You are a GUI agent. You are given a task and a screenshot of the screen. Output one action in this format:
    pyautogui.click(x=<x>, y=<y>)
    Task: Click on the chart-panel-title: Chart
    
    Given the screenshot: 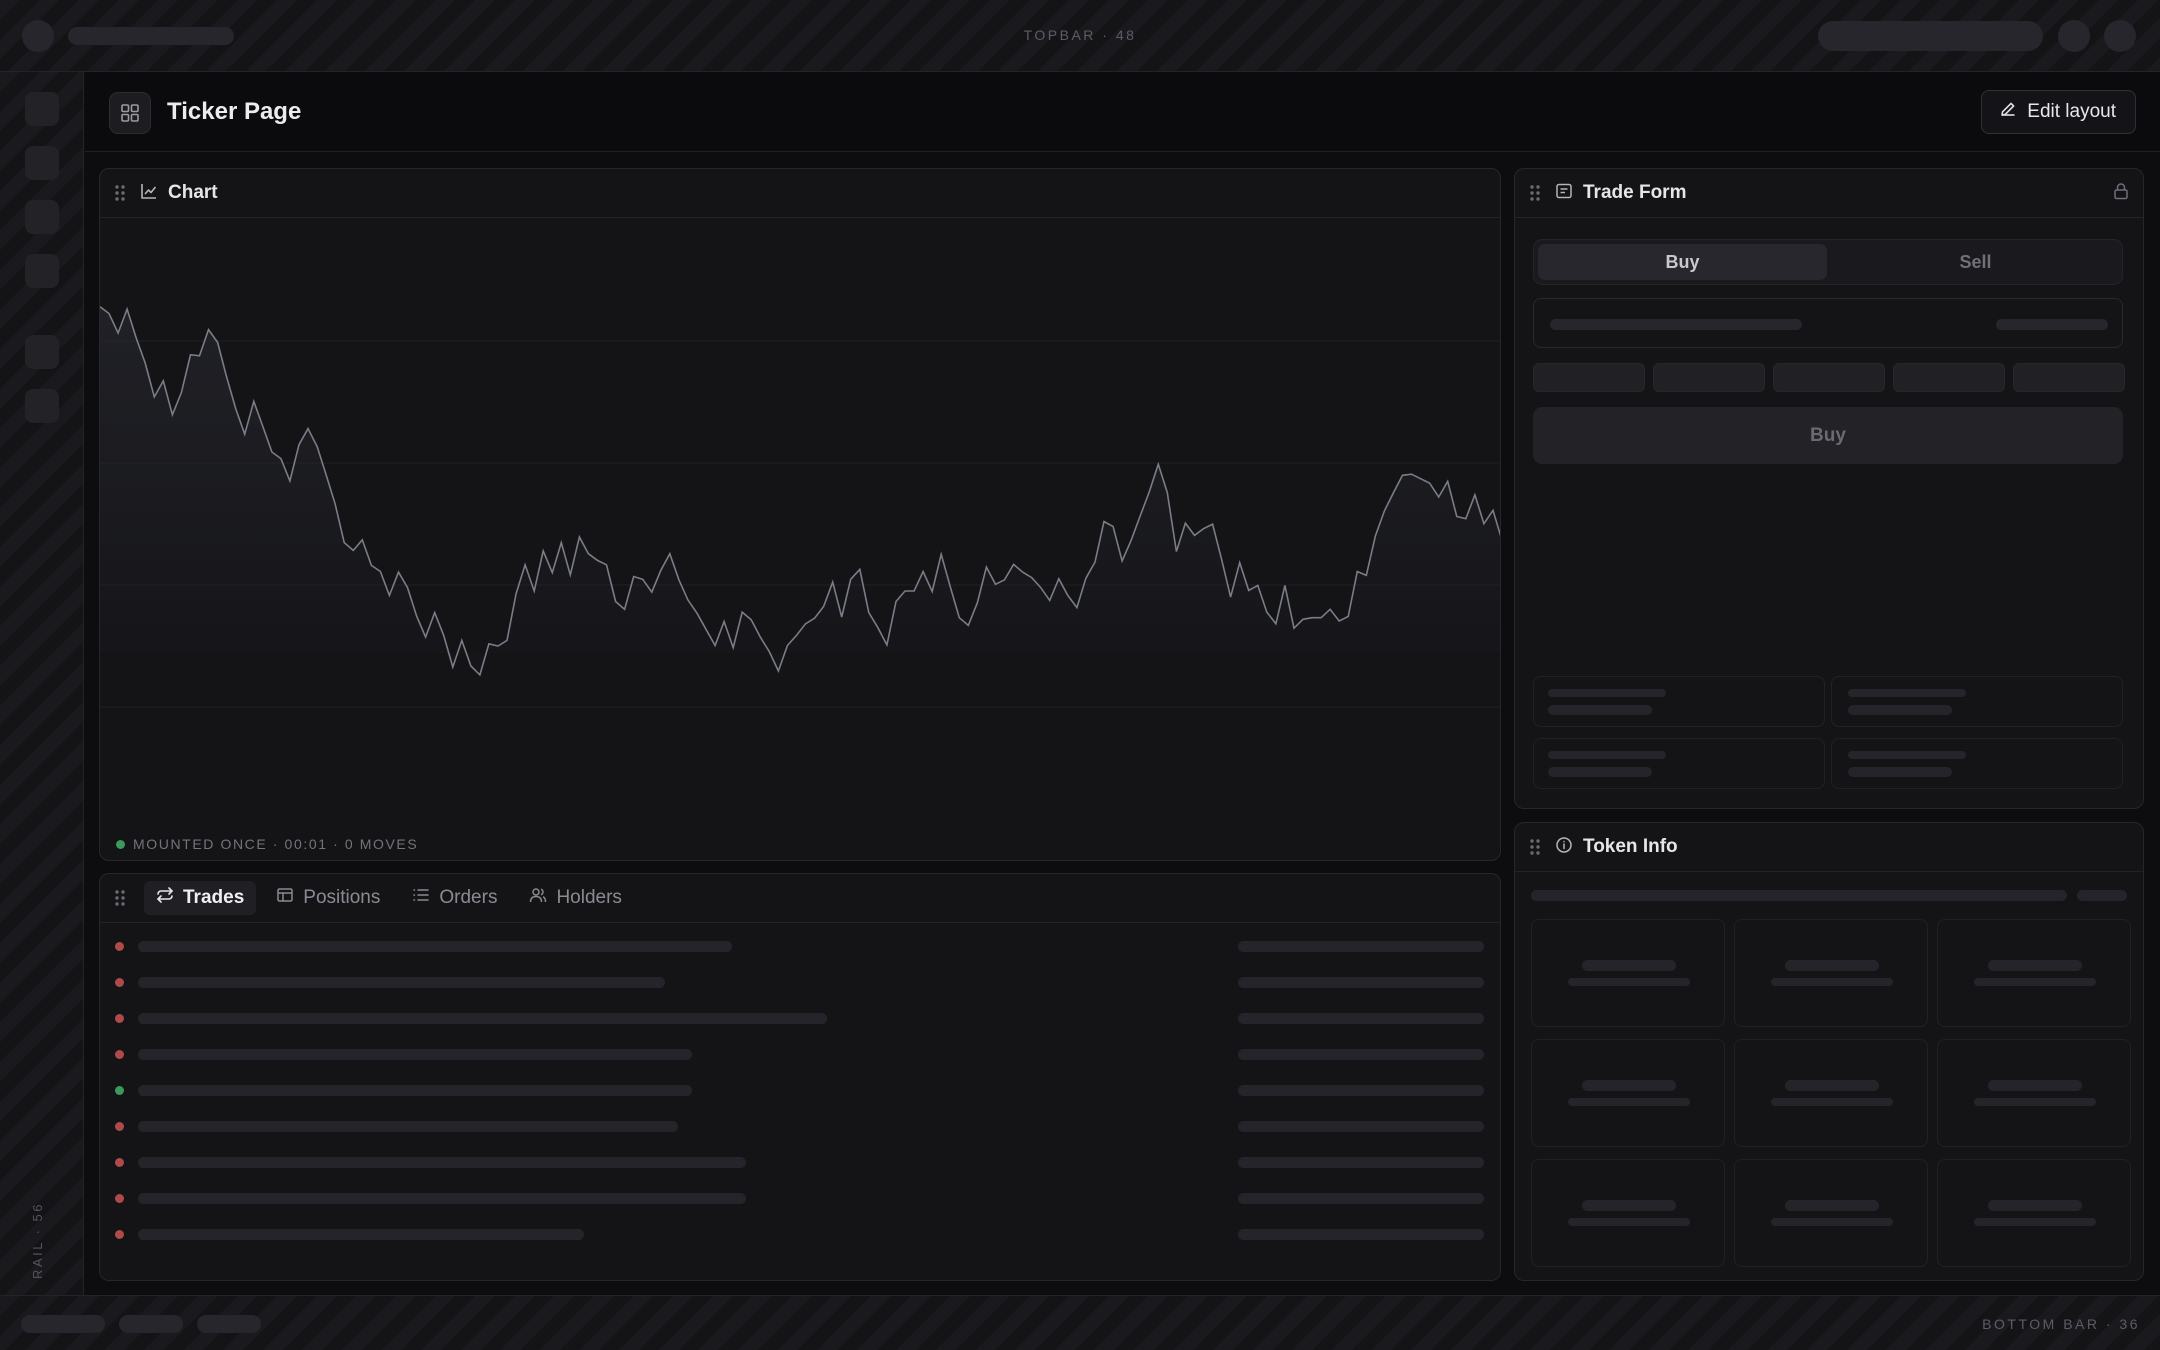 What is the action you would take?
    pyautogui.click(x=193, y=192)
    